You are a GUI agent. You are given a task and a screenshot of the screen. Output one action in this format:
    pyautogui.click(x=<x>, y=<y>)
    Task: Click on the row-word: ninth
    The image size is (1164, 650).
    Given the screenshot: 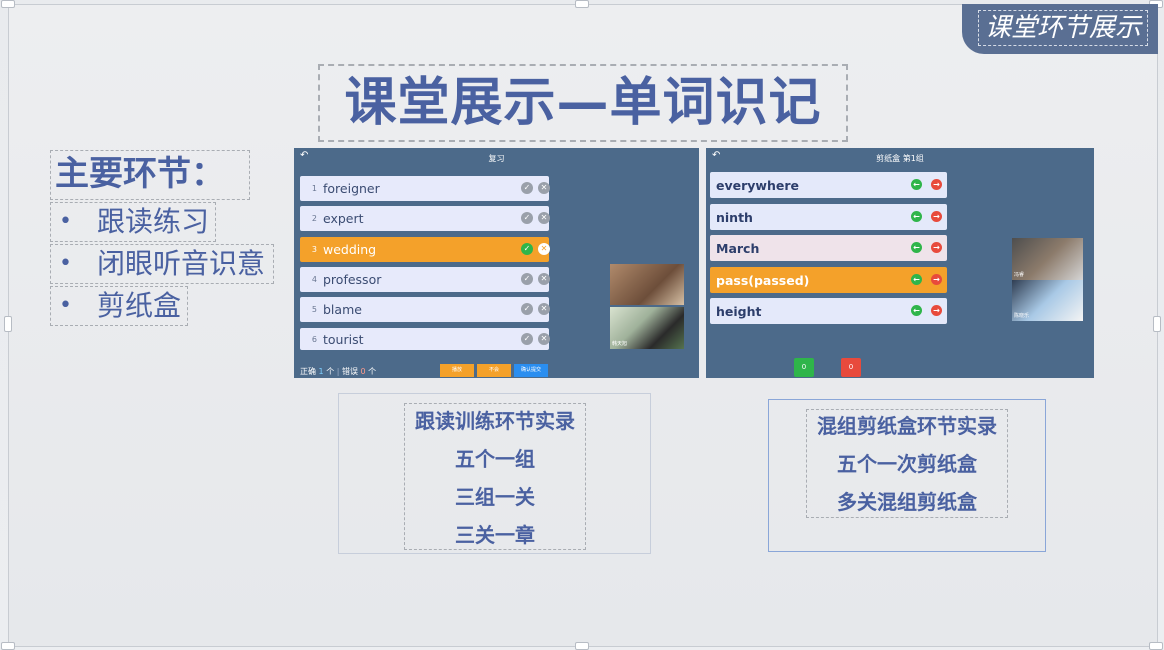 What is the action you would take?
    pyautogui.click(x=734, y=217)
    